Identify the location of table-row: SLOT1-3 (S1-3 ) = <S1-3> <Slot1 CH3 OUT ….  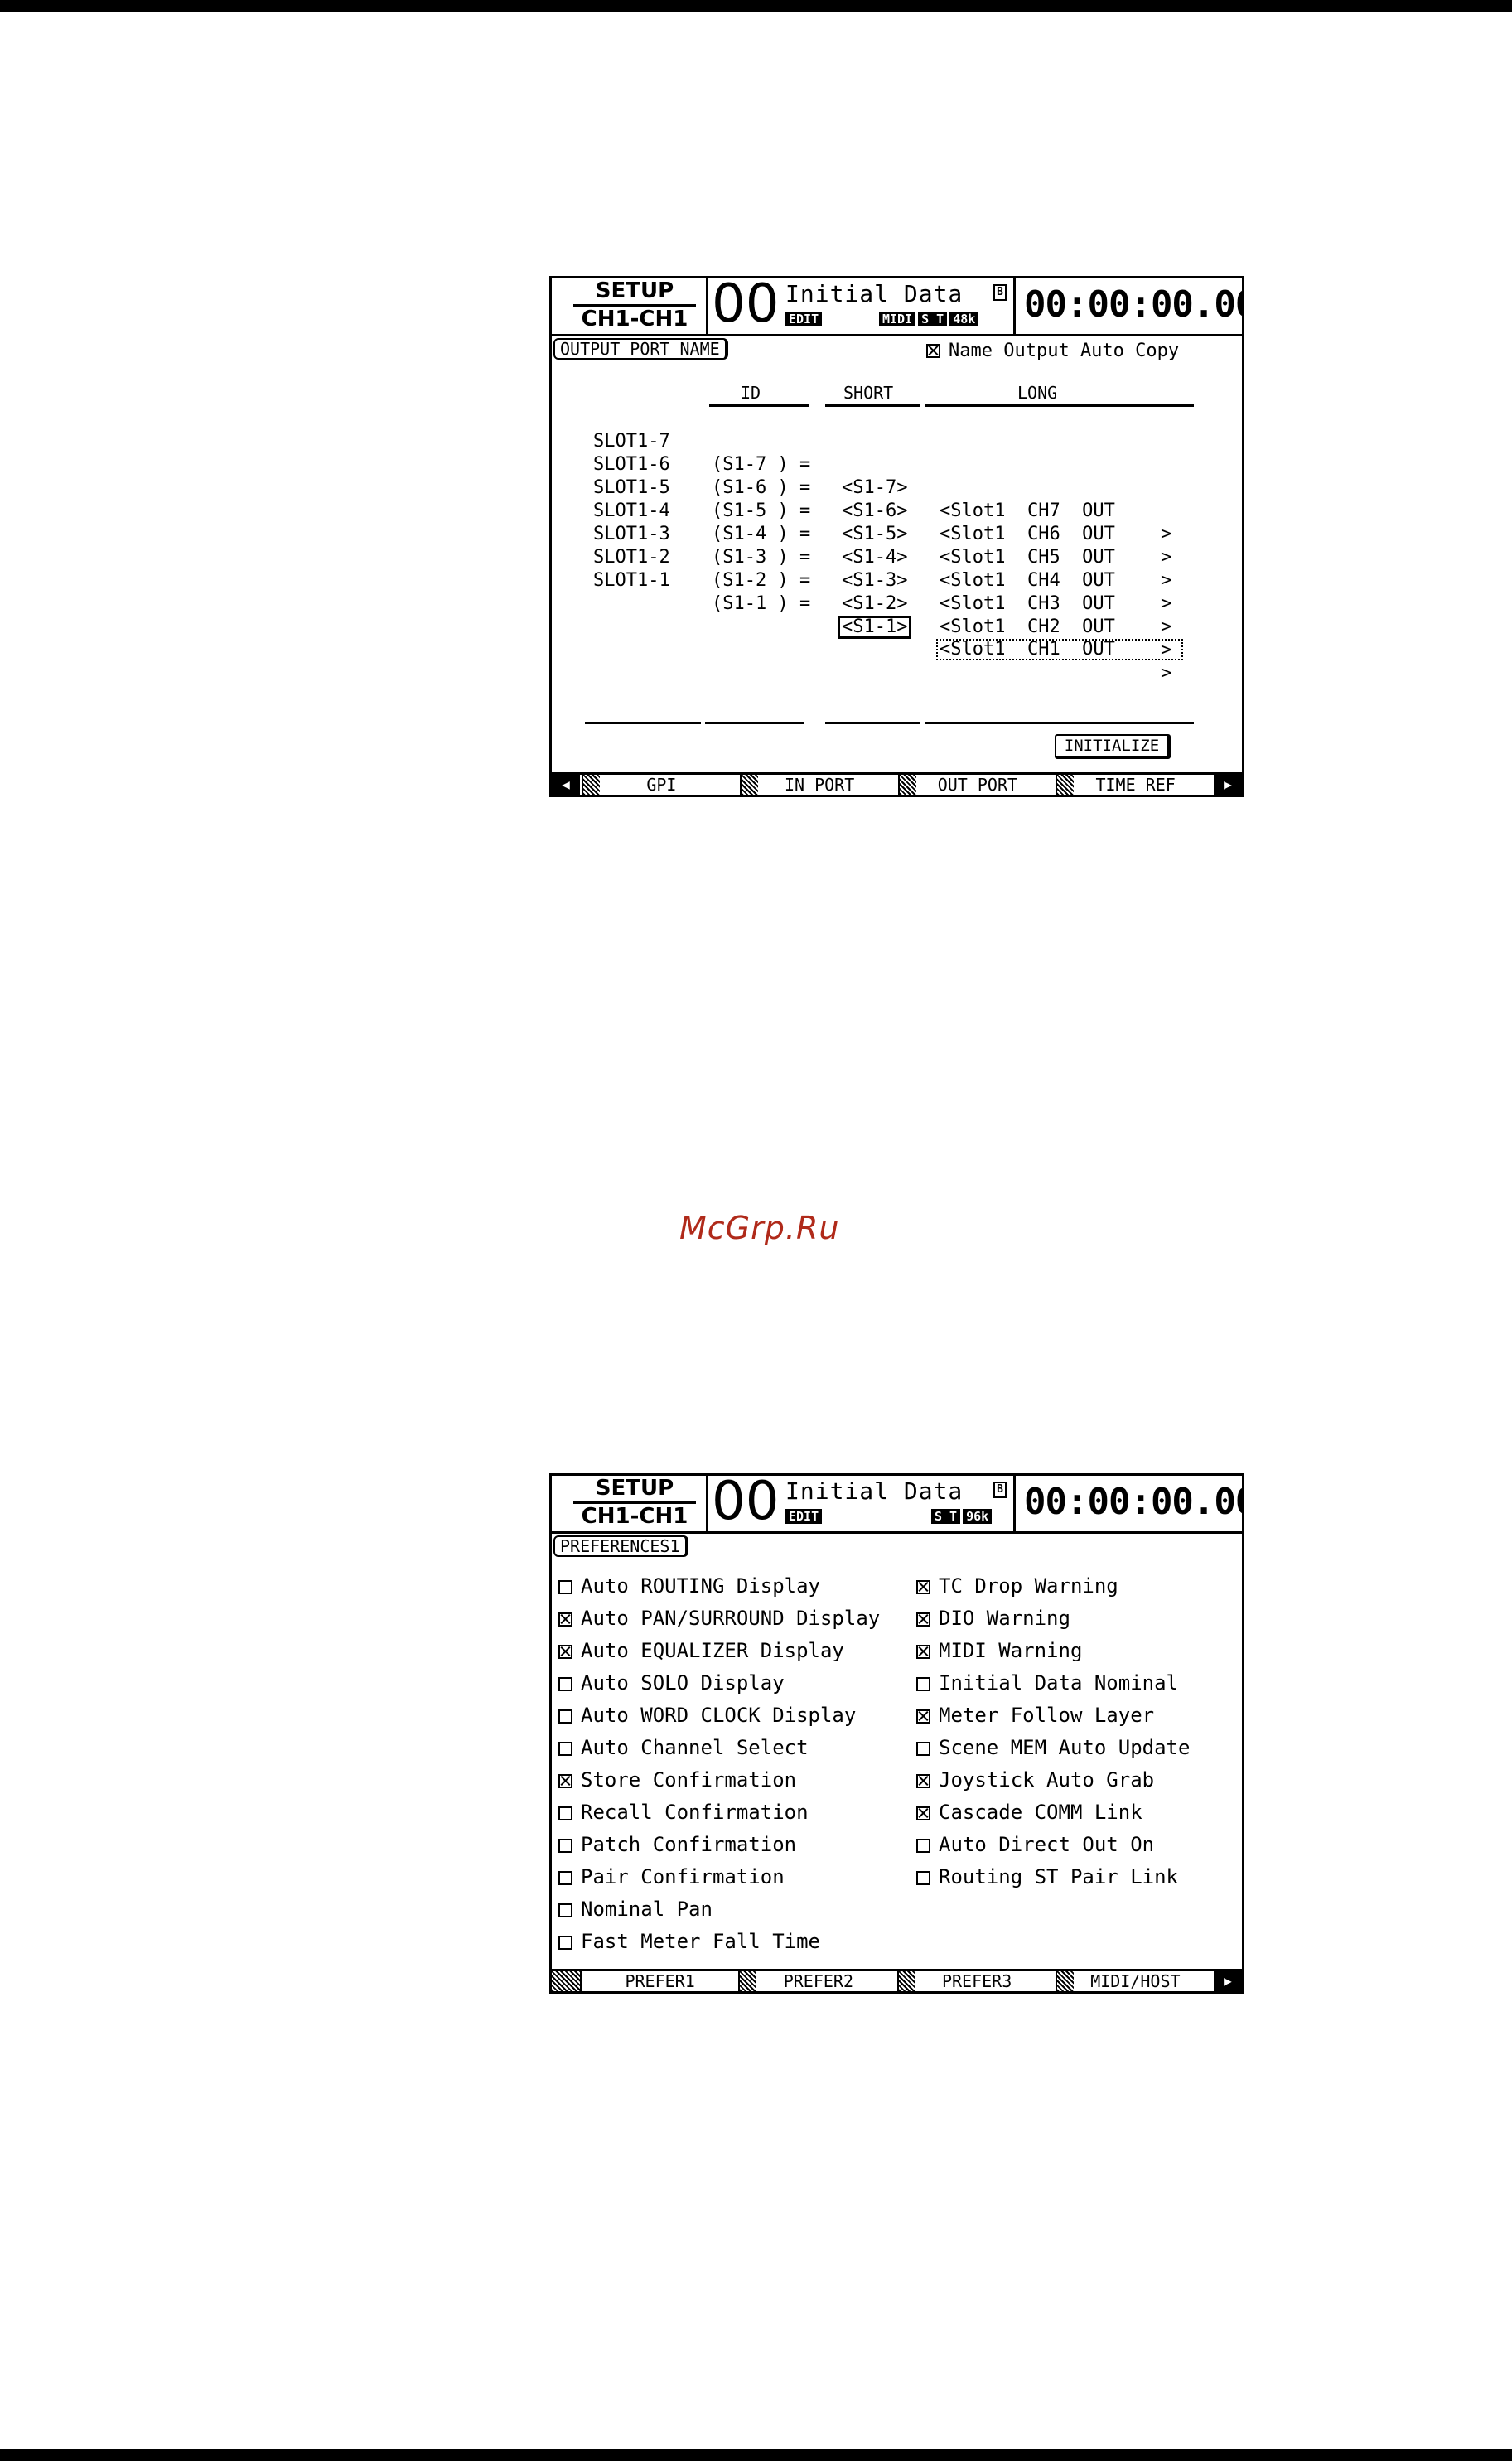
(861, 568).